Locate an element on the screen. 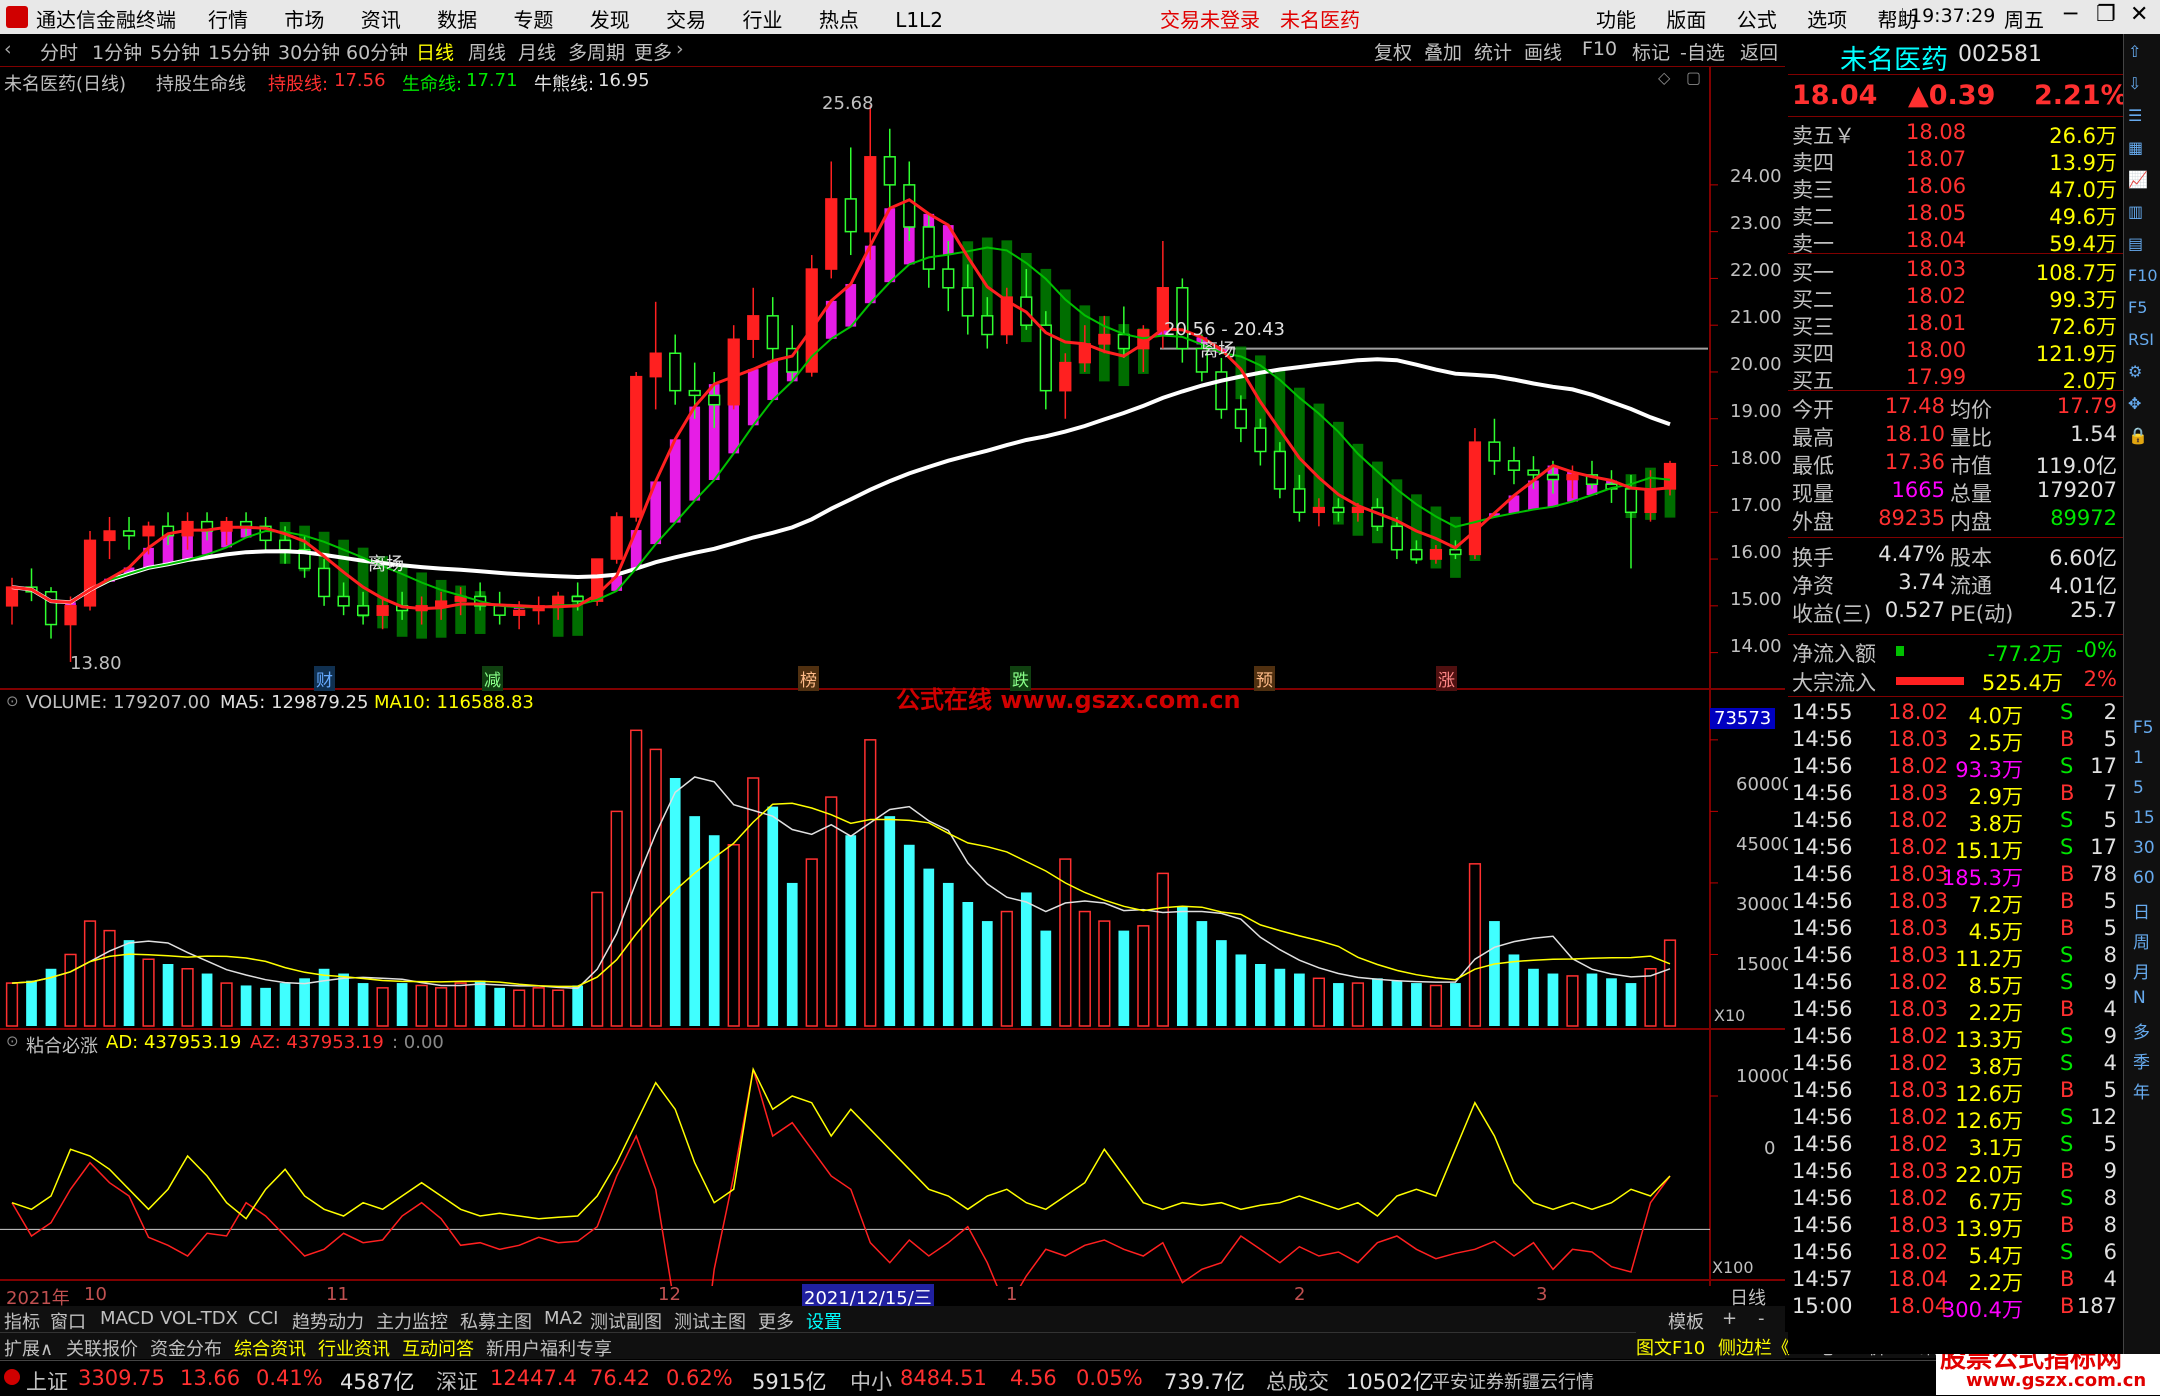 Image resolution: width=2160 pixels, height=1396 pixels. period-shortcut: 1 is located at coordinates (2138, 758).